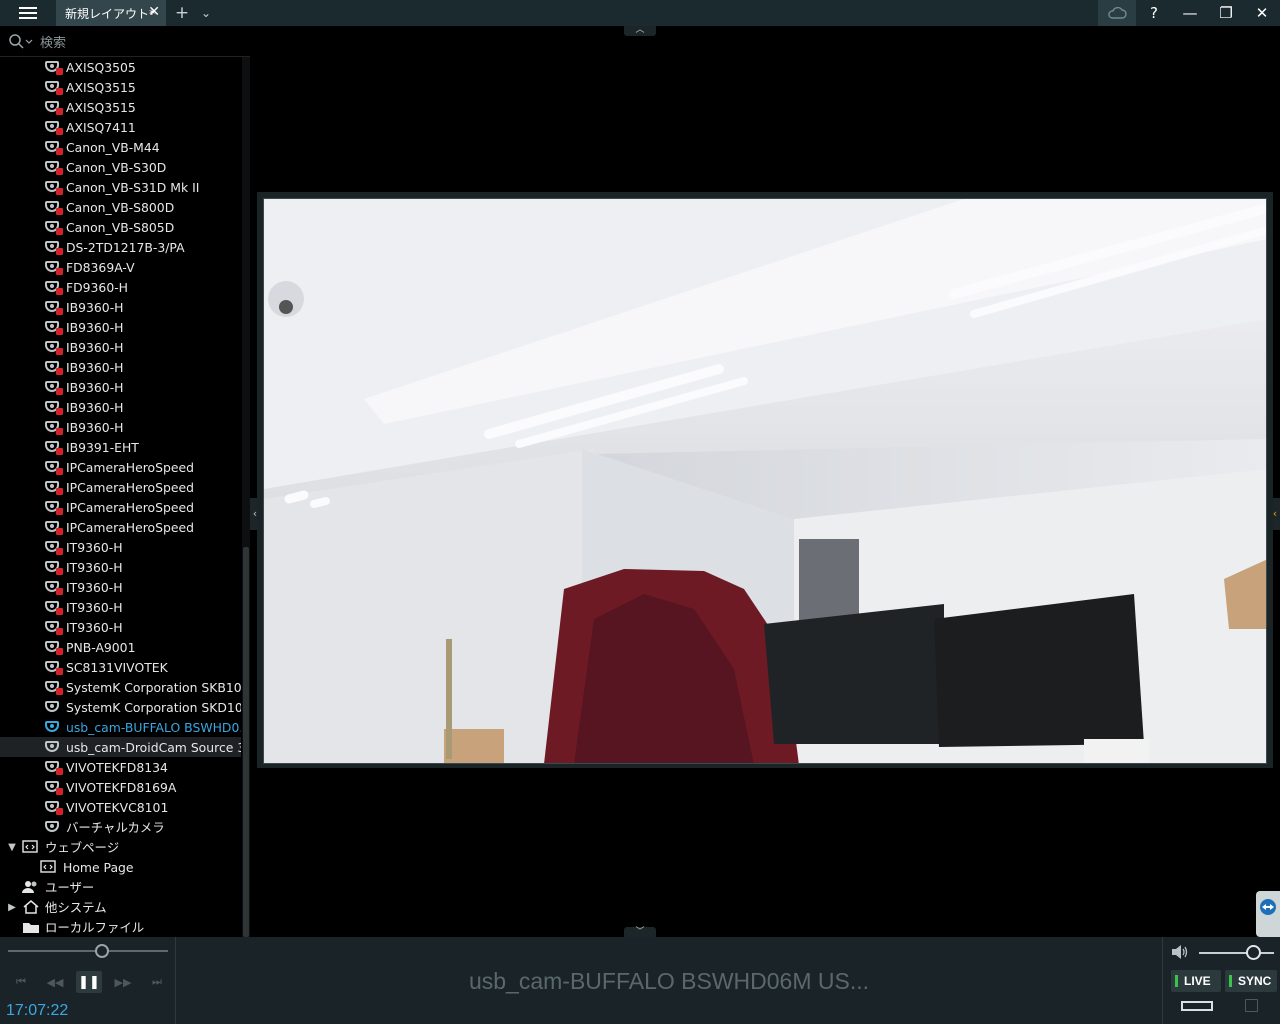 The image size is (1280, 1024). I want to click on sync-button: SYNC, so click(1251, 981).